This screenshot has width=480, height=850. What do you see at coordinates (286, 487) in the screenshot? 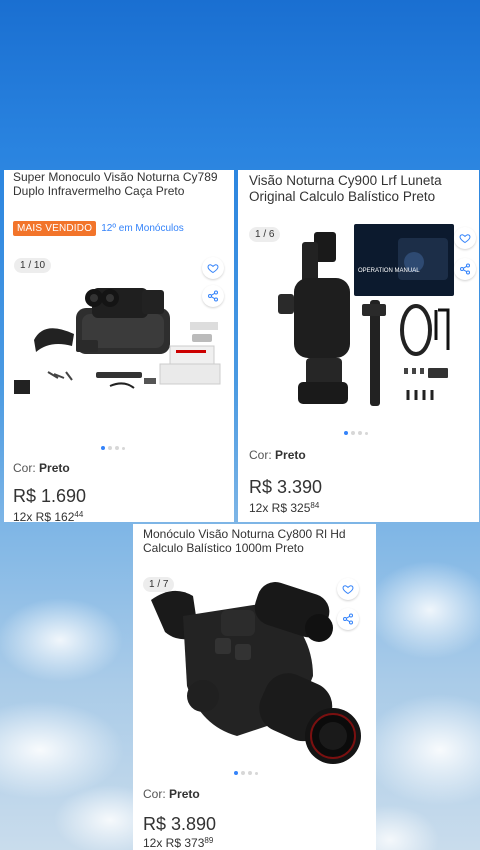
I see `product-price: R$ 3.390` at bounding box center [286, 487].